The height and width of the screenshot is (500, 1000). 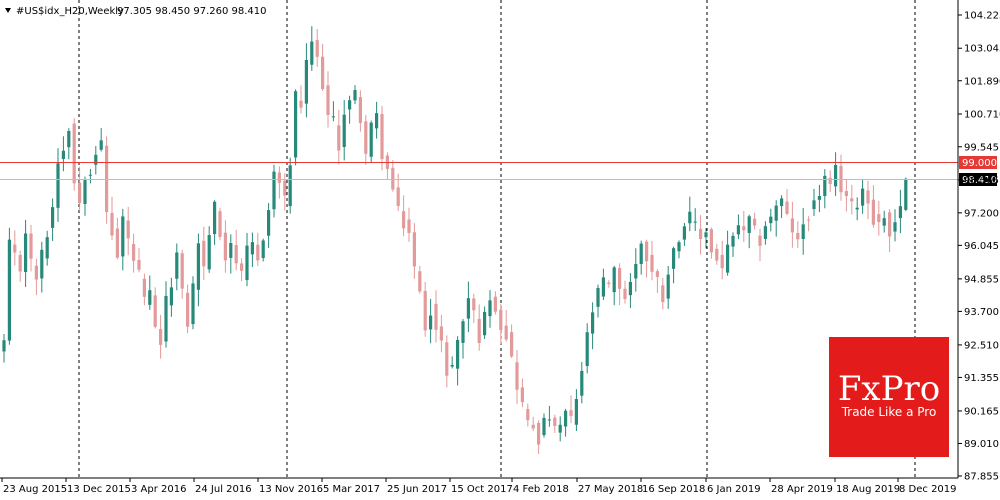 I want to click on y-tick-label: 99.545, so click(x=981, y=147).